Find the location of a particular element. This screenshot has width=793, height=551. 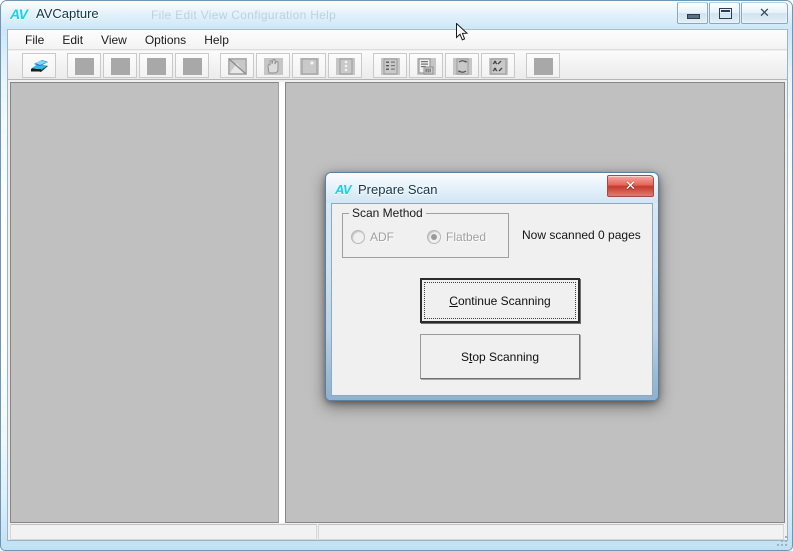

scatter-icon is located at coordinates (498, 66).